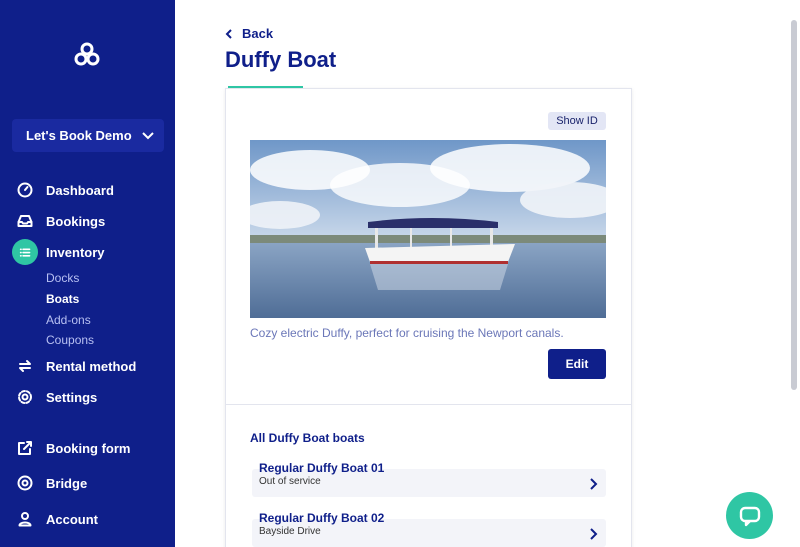 The width and height of the screenshot is (800, 547). Describe the element at coordinates (281, 59) in the screenshot. I see `page-title: Duffy Boat` at that location.